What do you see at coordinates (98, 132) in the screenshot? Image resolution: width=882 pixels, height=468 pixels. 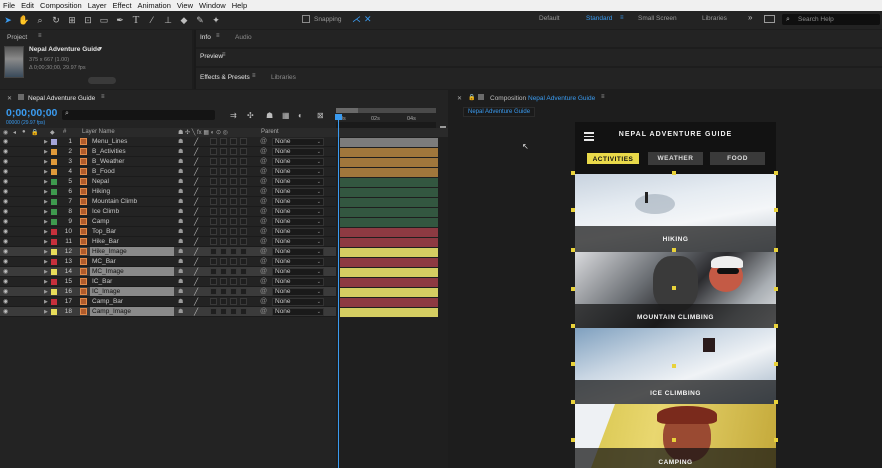 I see `col-layer-name: Layer Name` at bounding box center [98, 132].